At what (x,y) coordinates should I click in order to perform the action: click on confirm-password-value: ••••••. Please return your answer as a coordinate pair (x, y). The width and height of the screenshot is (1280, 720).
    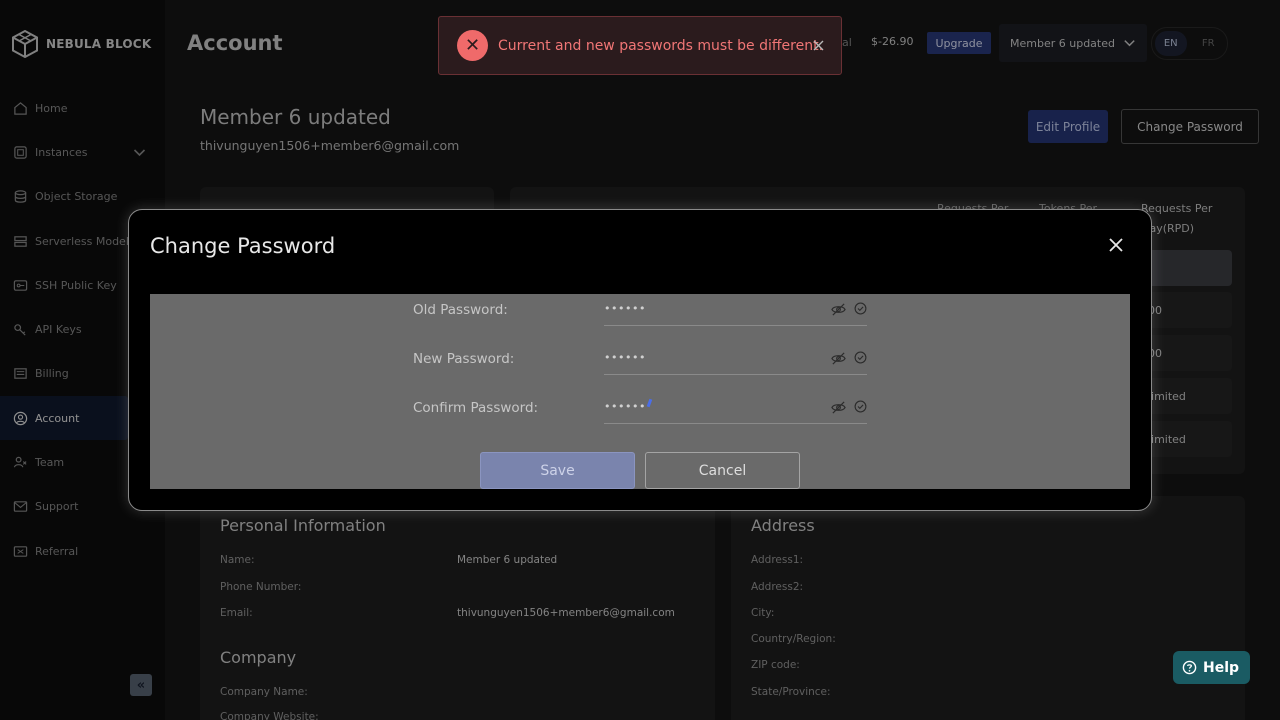
    Looking at the image, I should click on (625, 406).